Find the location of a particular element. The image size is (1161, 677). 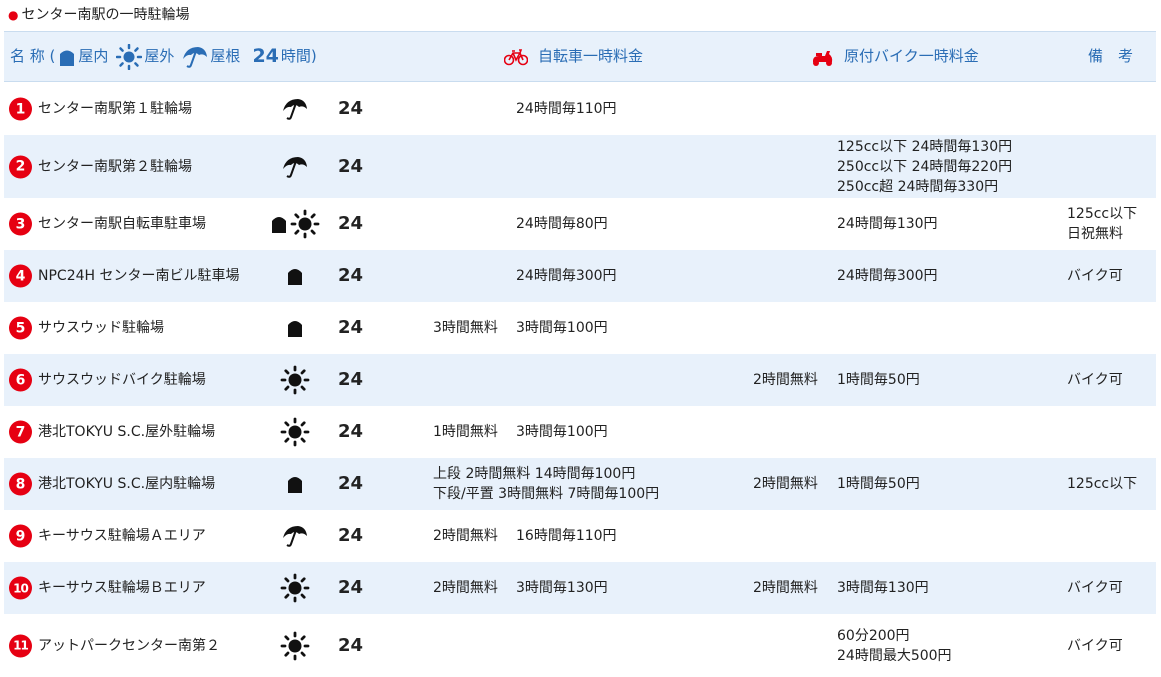

notes-header: 備 考 is located at coordinates (1111, 56).